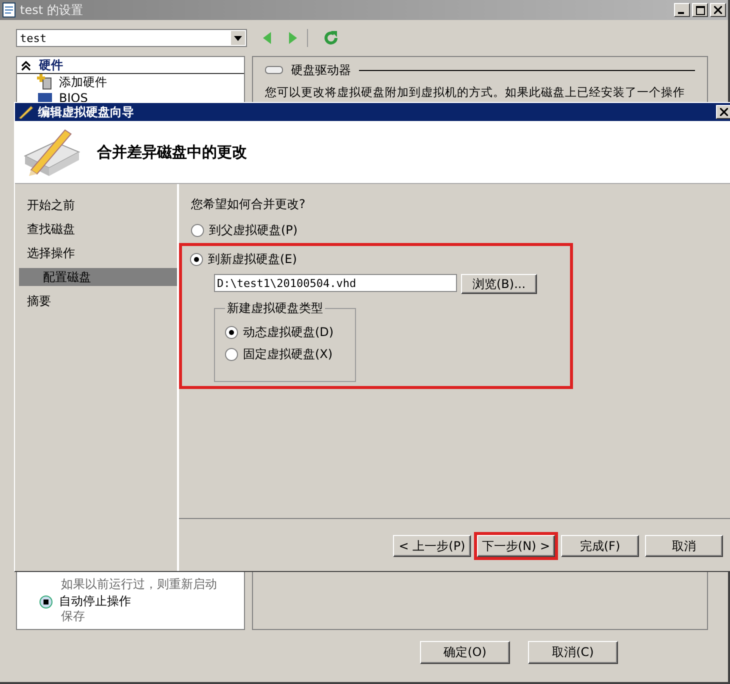  What do you see at coordinates (130, 66) in the screenshot?
I see `hardware-section-header: 硬件` at bounding box center [130, 66].